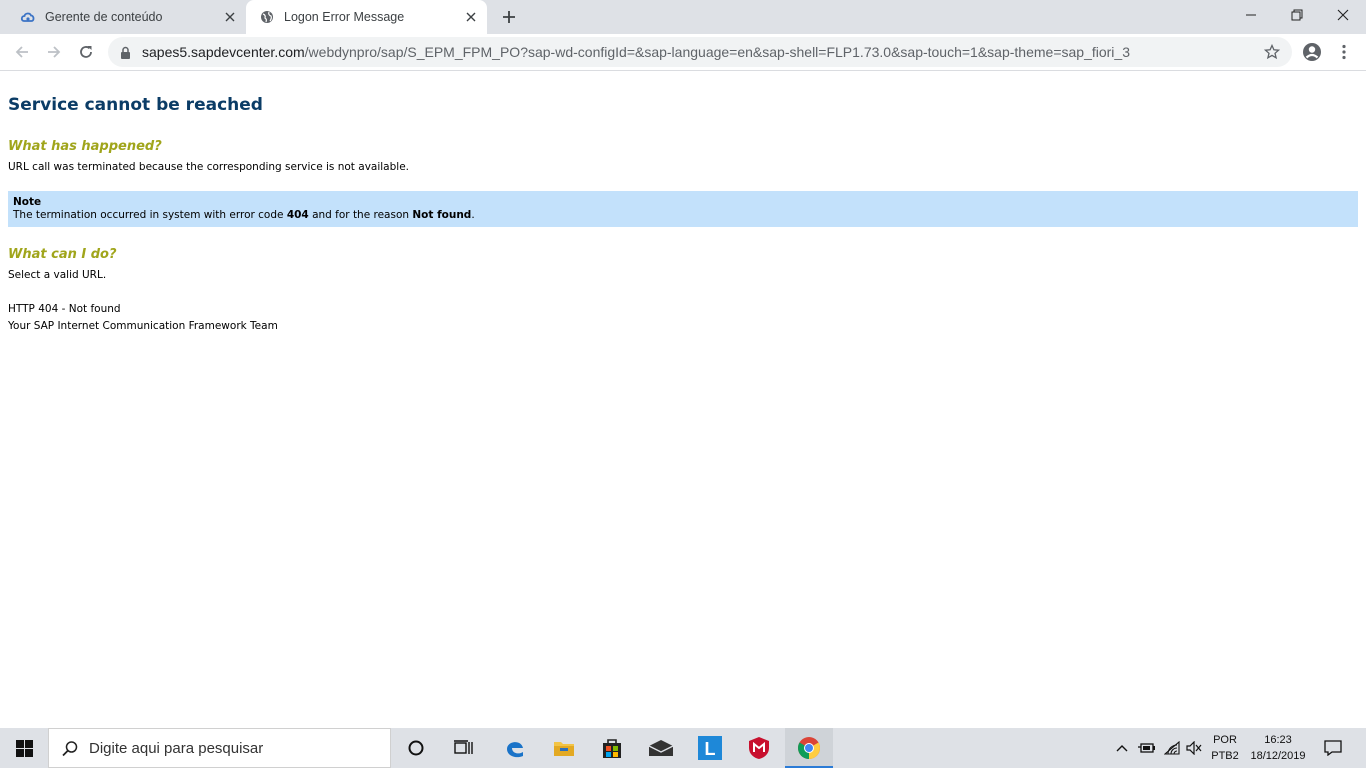 Image resolution: width=1366 pixels, height=769 pixels. What do you see at coordinates (70, 751) in the screenshot?
I see `search-icon` at bounding box center [70, 751].